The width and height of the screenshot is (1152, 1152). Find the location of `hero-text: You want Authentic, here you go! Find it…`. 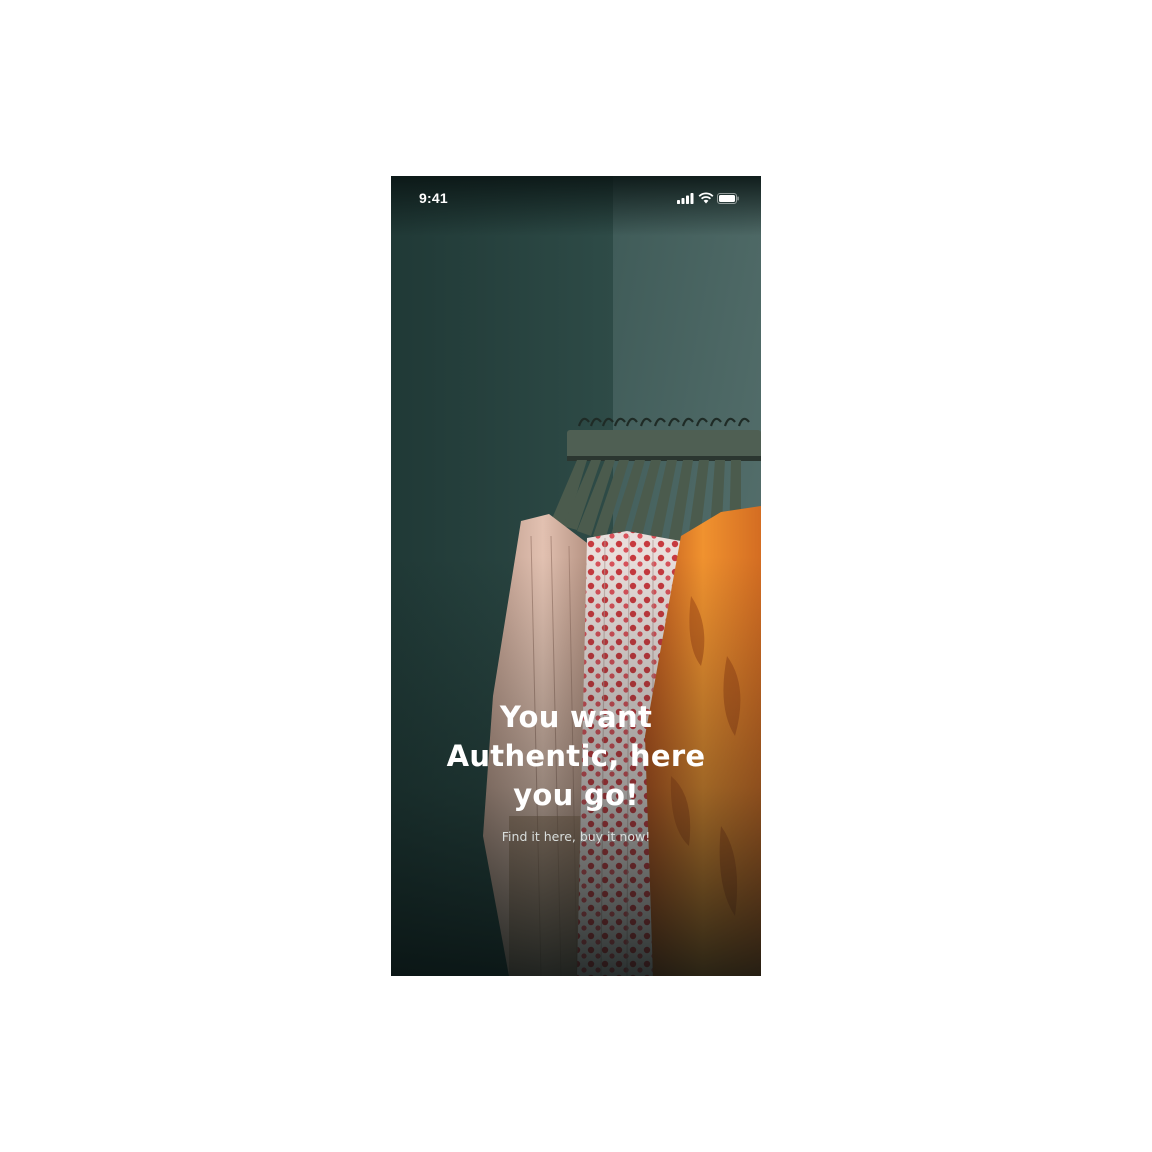

hero-text: You want Authentic, here you go! Find it… is located at coordinates (576, 771).